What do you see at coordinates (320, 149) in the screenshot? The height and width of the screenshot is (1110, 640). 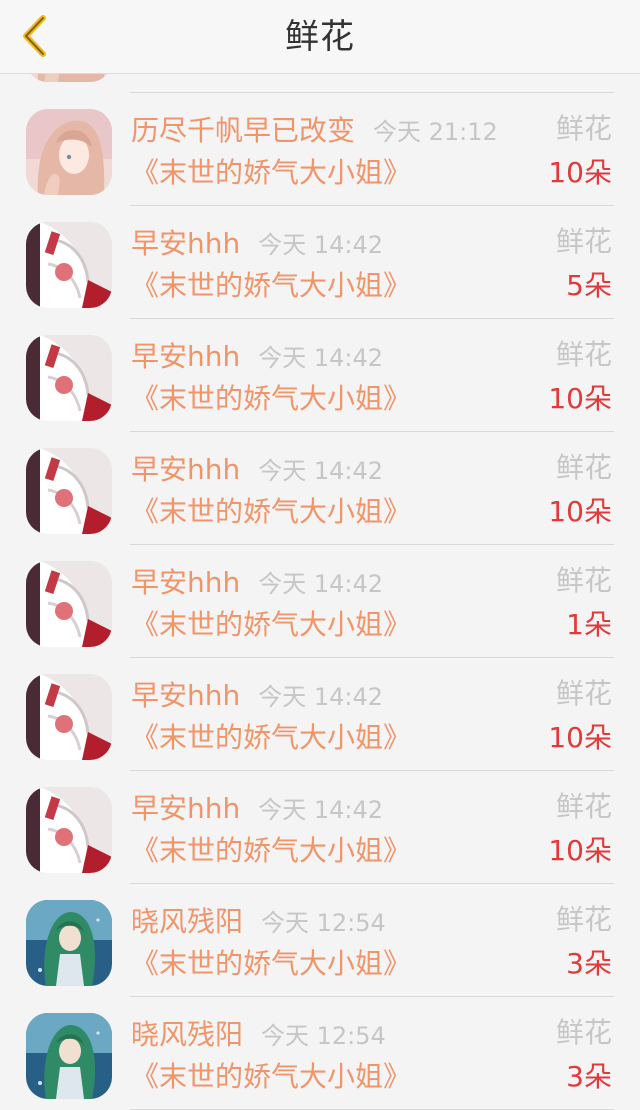 I see `list-item: 历尽千帆早已改变 今天 21:12 《末世的娇气大小姐》 鲜花 10朵` at bounding box center [320, 149].